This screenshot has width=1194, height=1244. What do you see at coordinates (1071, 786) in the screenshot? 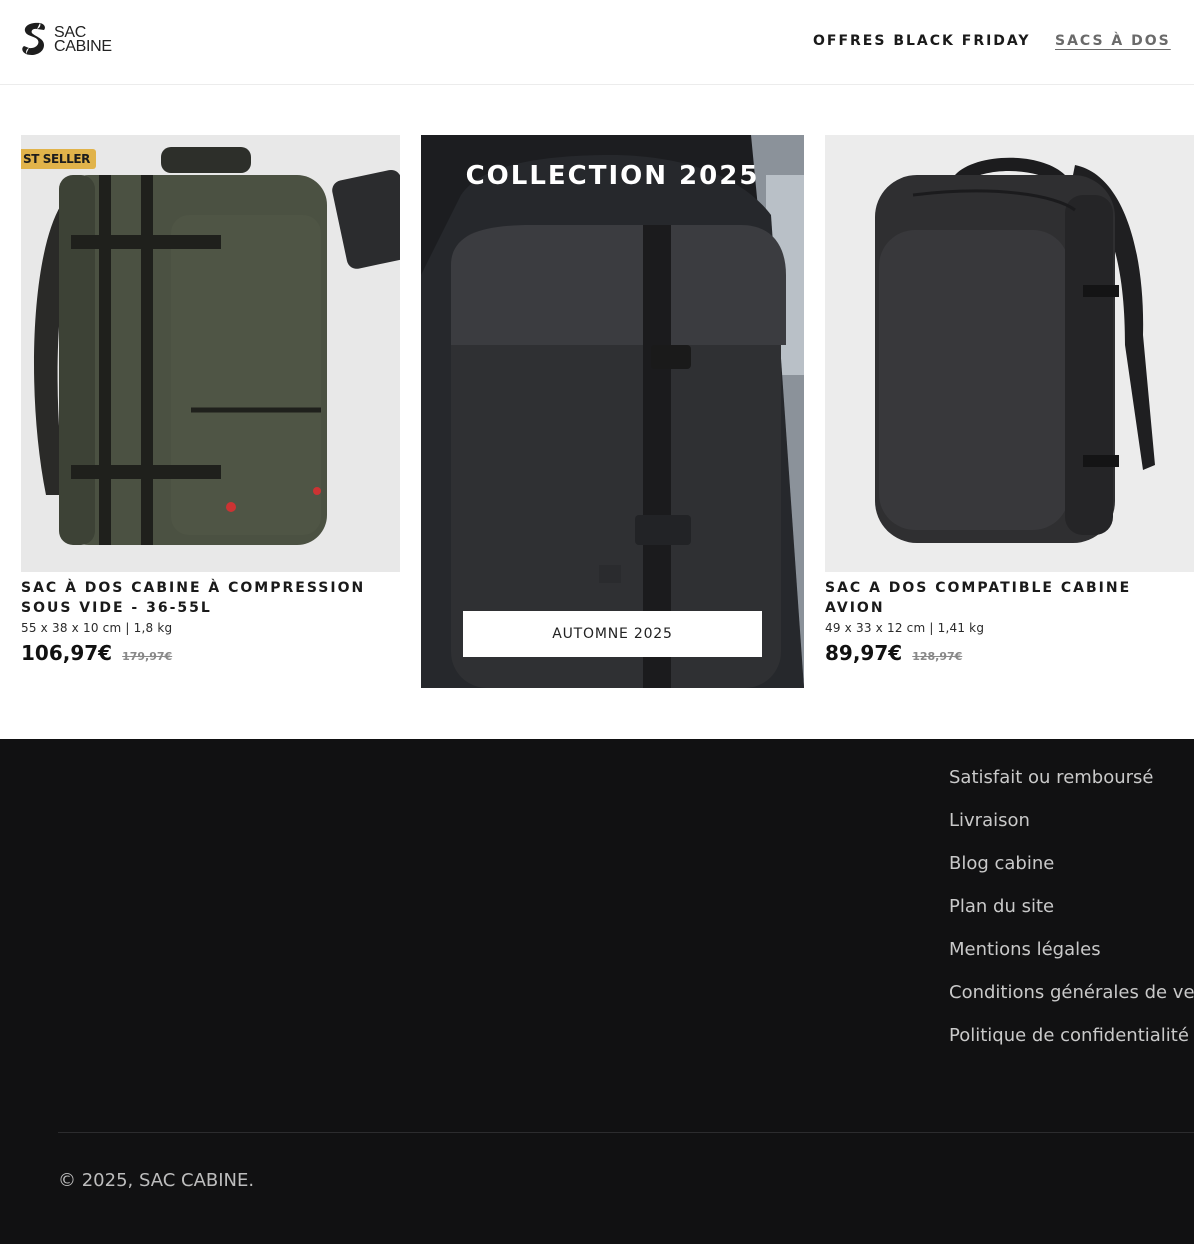
I see `footer-link-satisfait: Satisfait ou remboursé` at bounding box center [1071, 786].